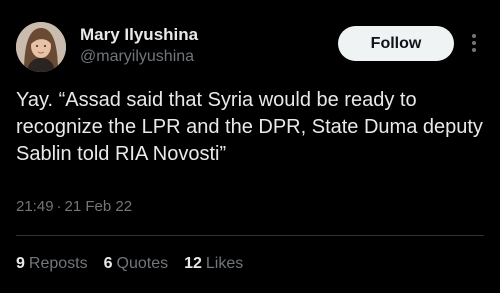  I want to click on tweet-date: 21 Feb 22, so click(99, 206).